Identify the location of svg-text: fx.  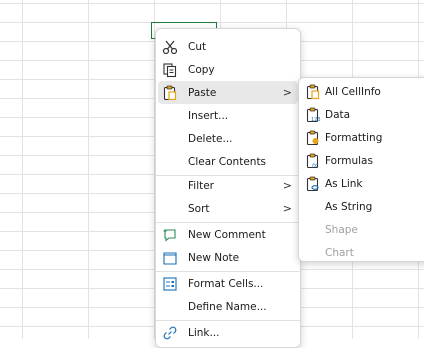
(314, 166).